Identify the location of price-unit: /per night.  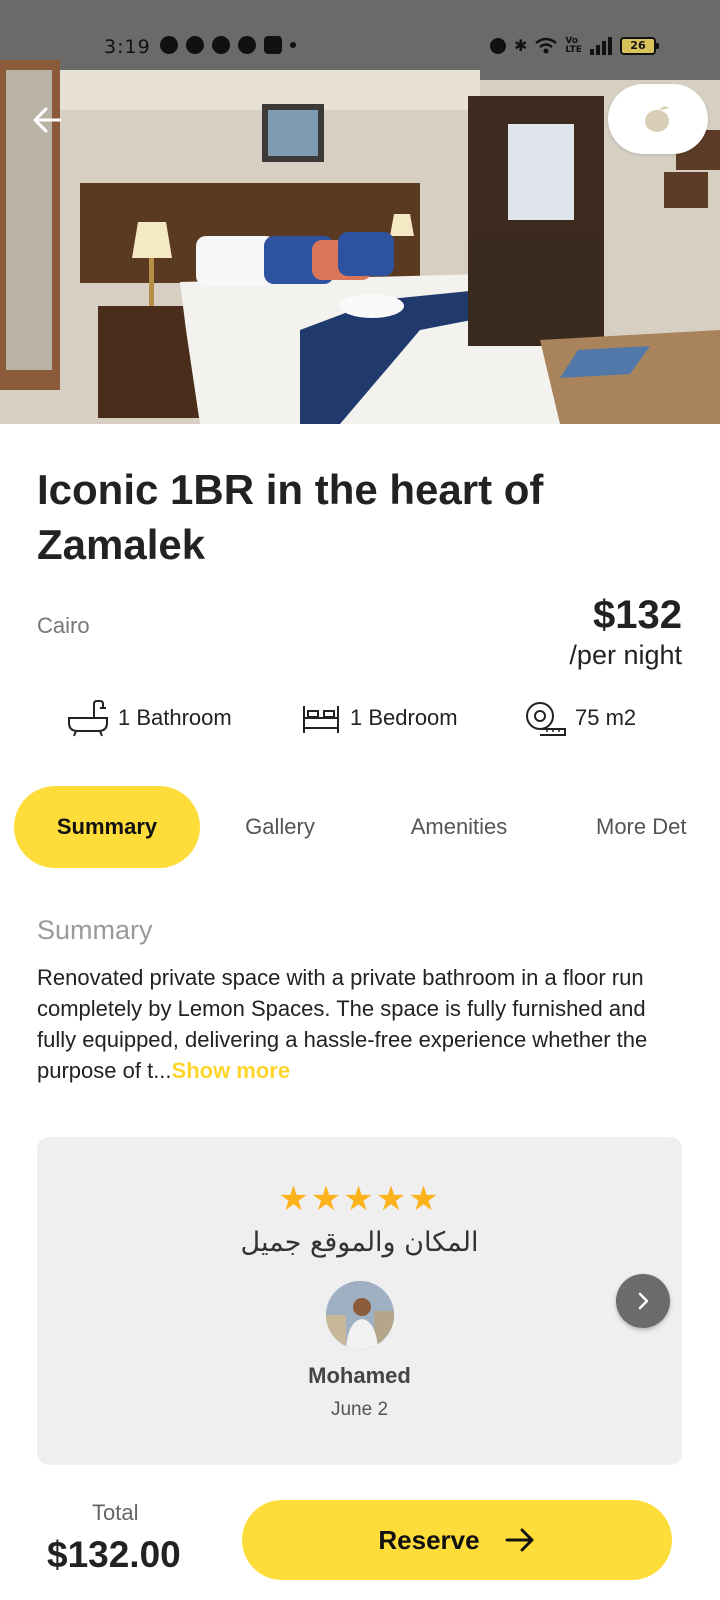
(625, 655).